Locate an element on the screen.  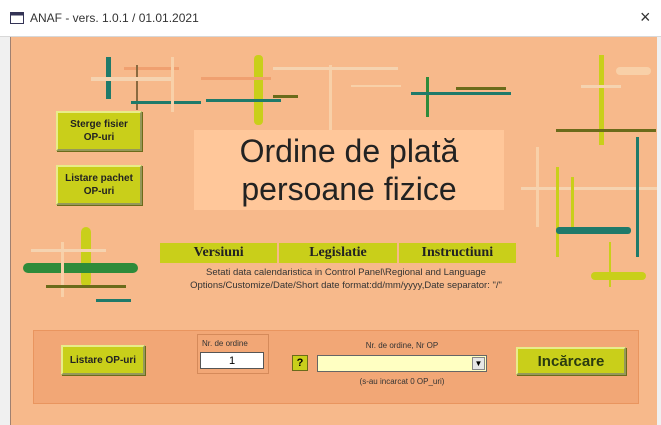
incarcare-label: Incărcare is located at coordinates (571, 361).